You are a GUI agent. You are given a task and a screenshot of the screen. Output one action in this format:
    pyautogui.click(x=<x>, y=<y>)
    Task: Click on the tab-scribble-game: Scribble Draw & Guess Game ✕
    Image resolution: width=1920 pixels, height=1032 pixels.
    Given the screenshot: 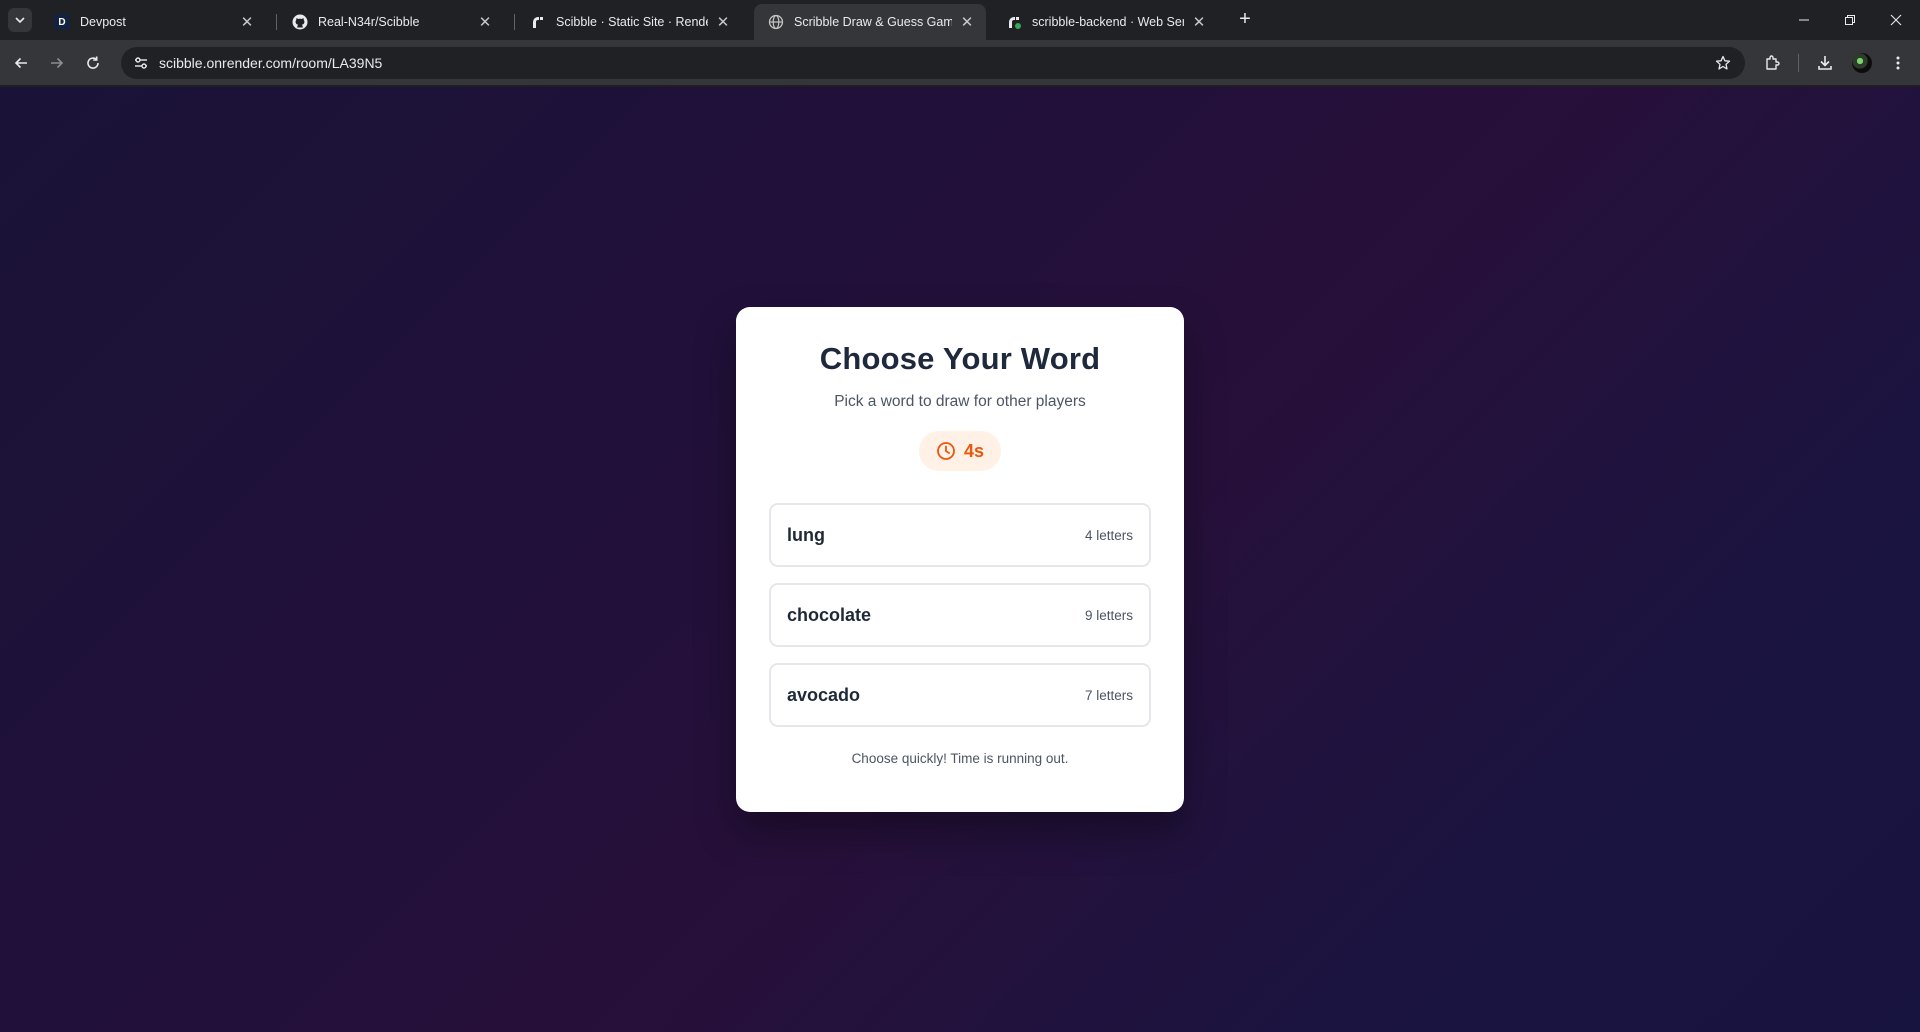 What is the action you would take?
    pyautogui.click(x=870, y=22)
    